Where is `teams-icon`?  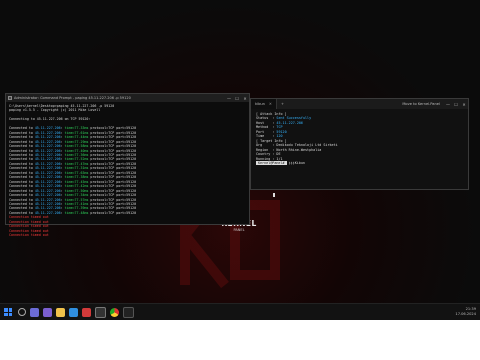
teams-icon is located at coordinates (47, 312).